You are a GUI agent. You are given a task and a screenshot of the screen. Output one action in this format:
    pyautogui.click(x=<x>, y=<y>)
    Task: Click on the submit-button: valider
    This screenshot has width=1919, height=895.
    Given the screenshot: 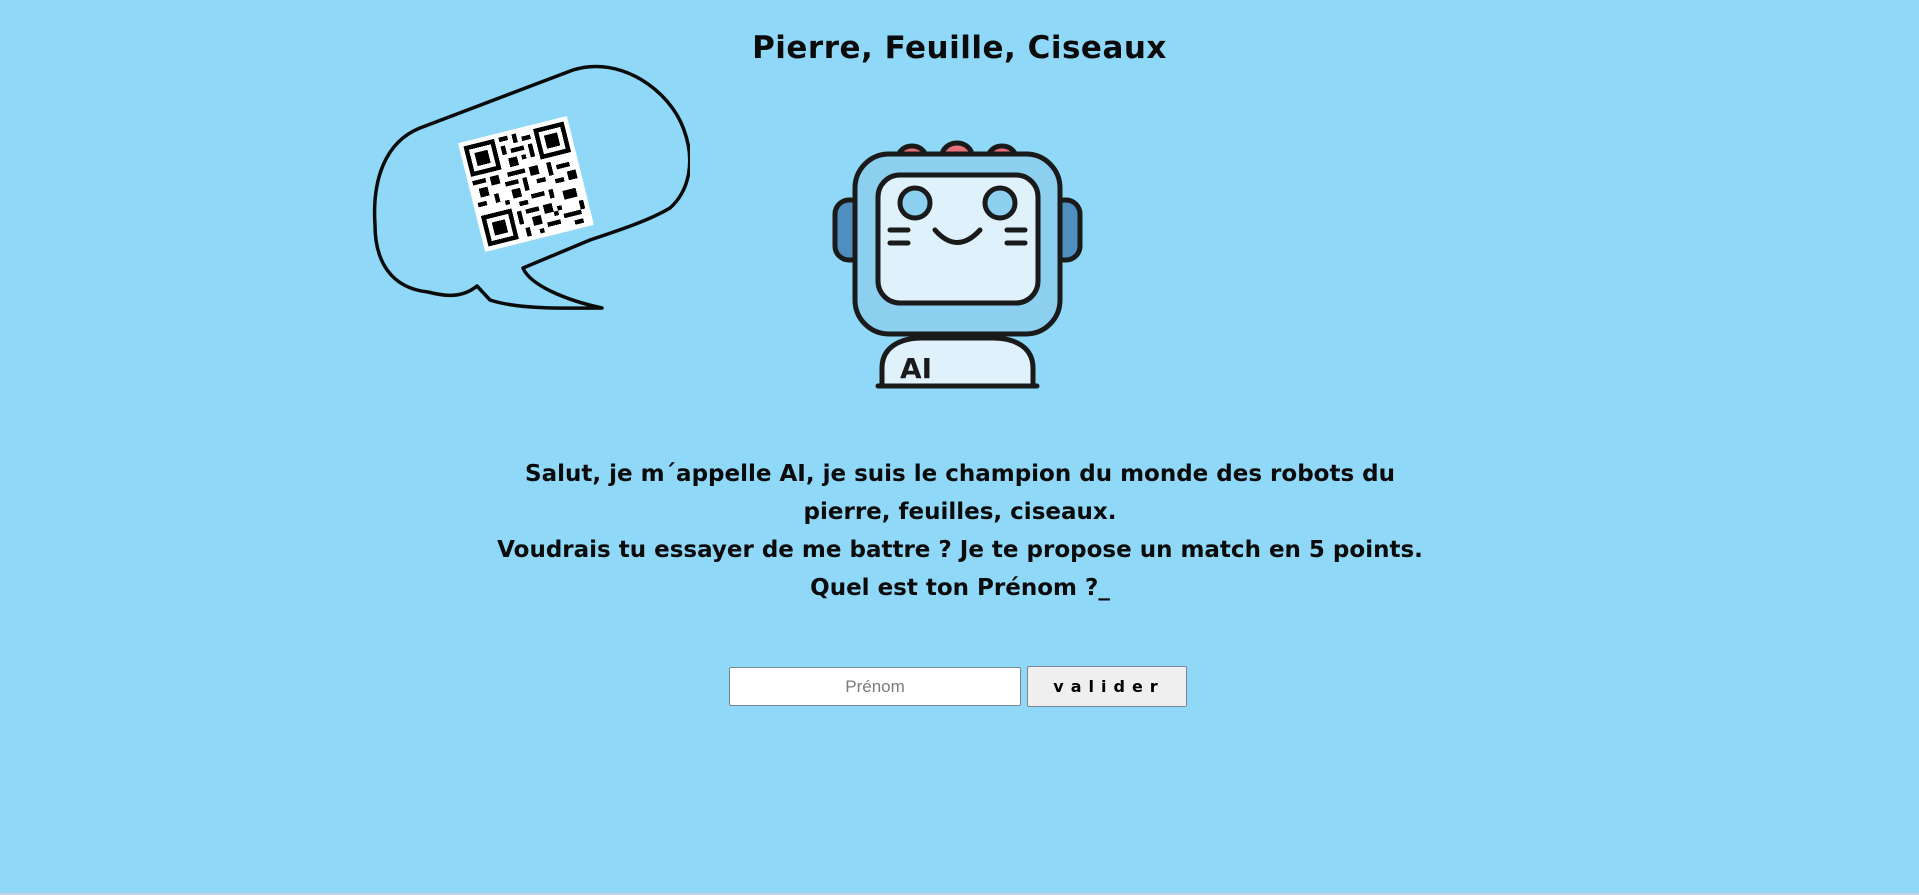 What is the action you would take?
    pyautogui.click(x=1107, y=686)
    